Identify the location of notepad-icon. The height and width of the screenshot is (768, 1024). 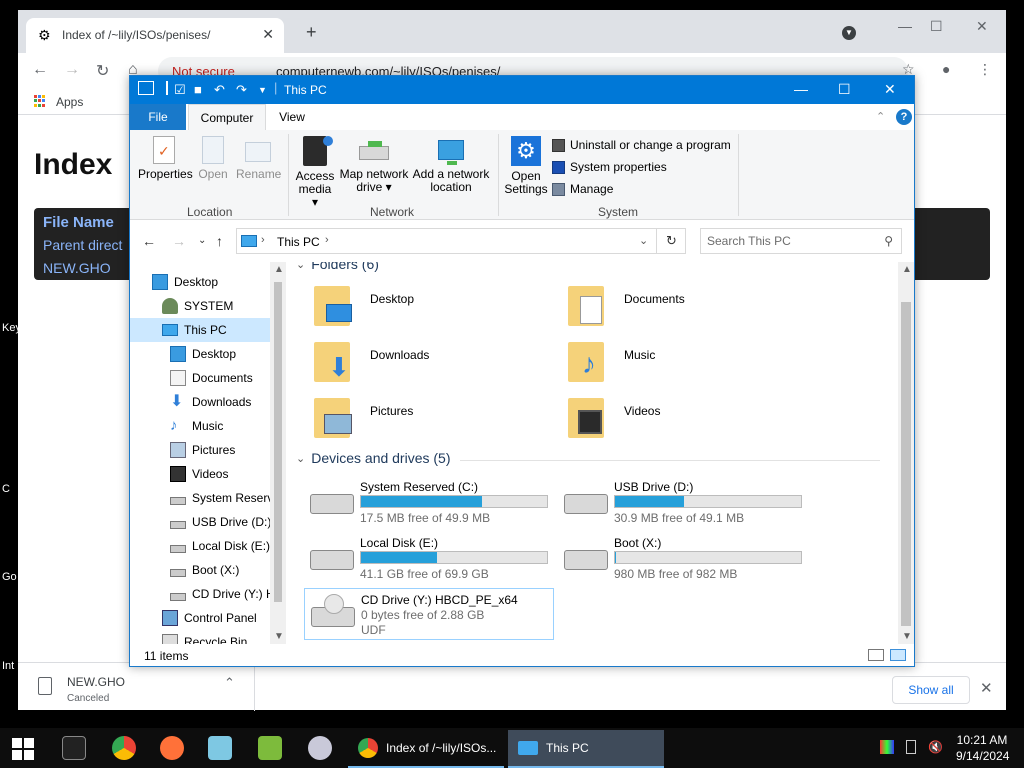
(220, 748).